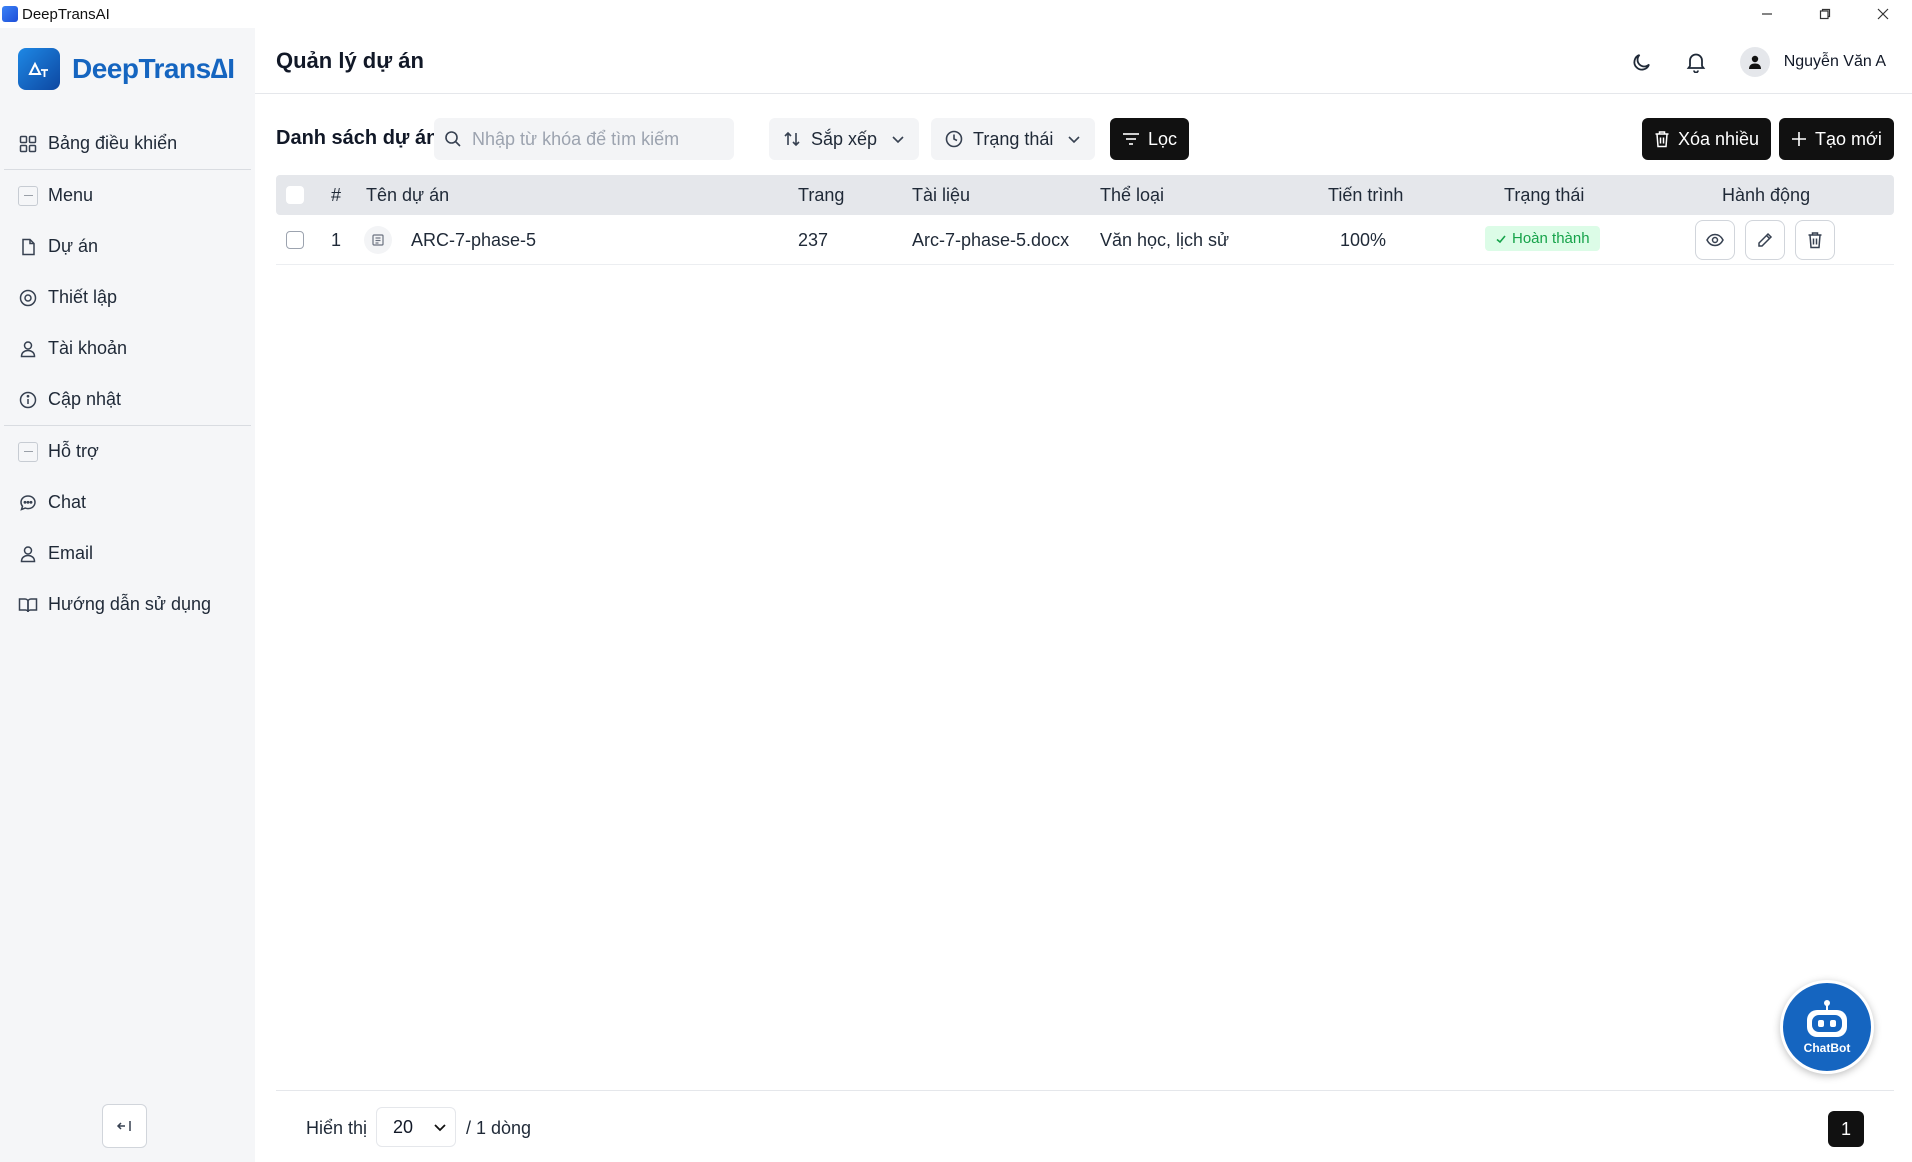  Describe the element at coordinates (336, 195) in the screenshot. I see `column-header: #` at that location.